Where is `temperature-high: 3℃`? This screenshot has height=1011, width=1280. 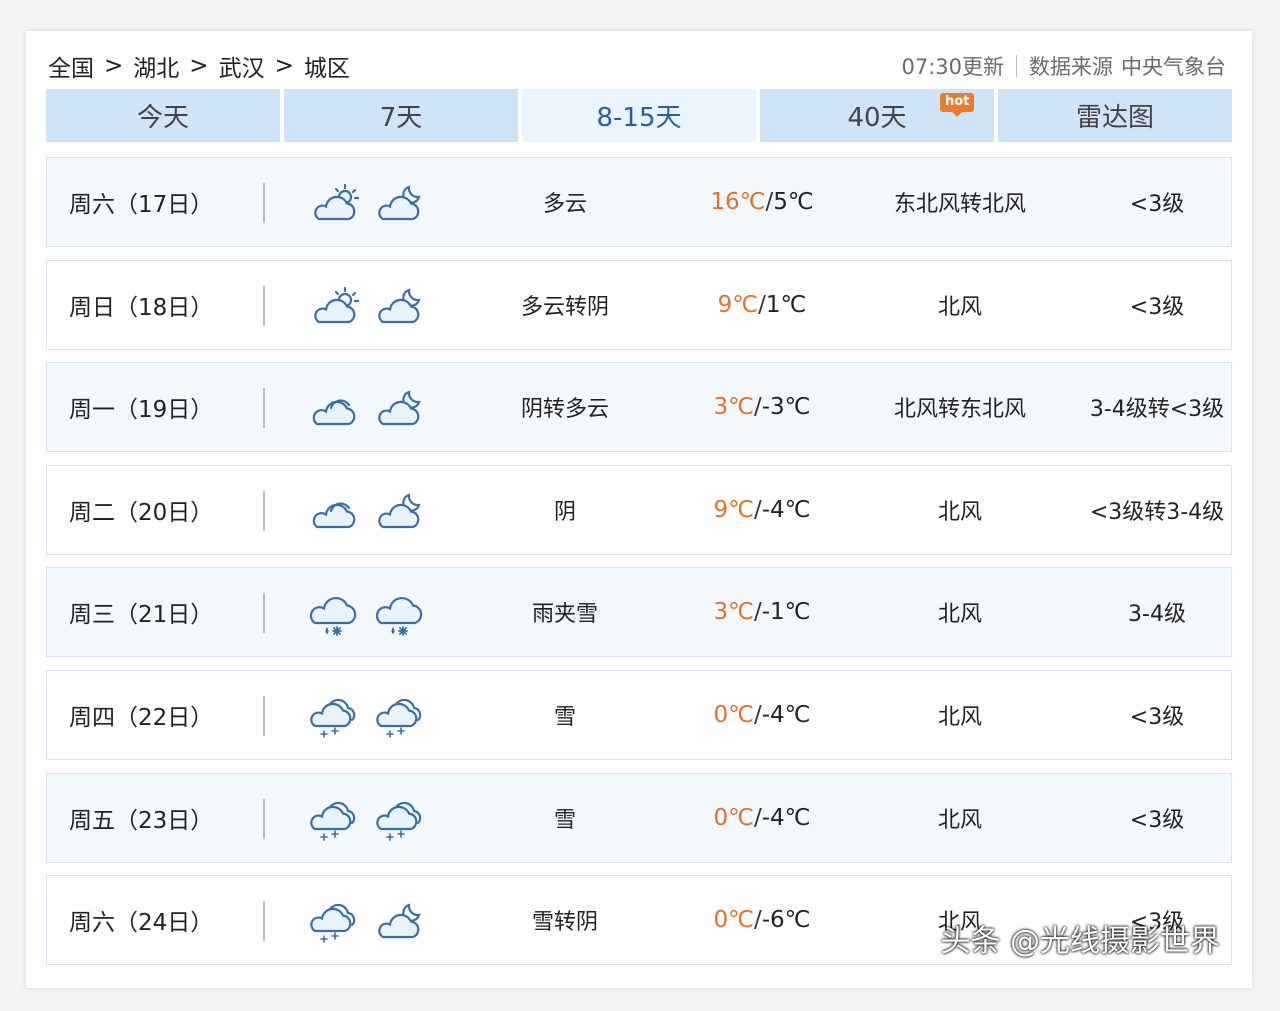
temperature-high: 3℃ is located at coordinates (733, 612).